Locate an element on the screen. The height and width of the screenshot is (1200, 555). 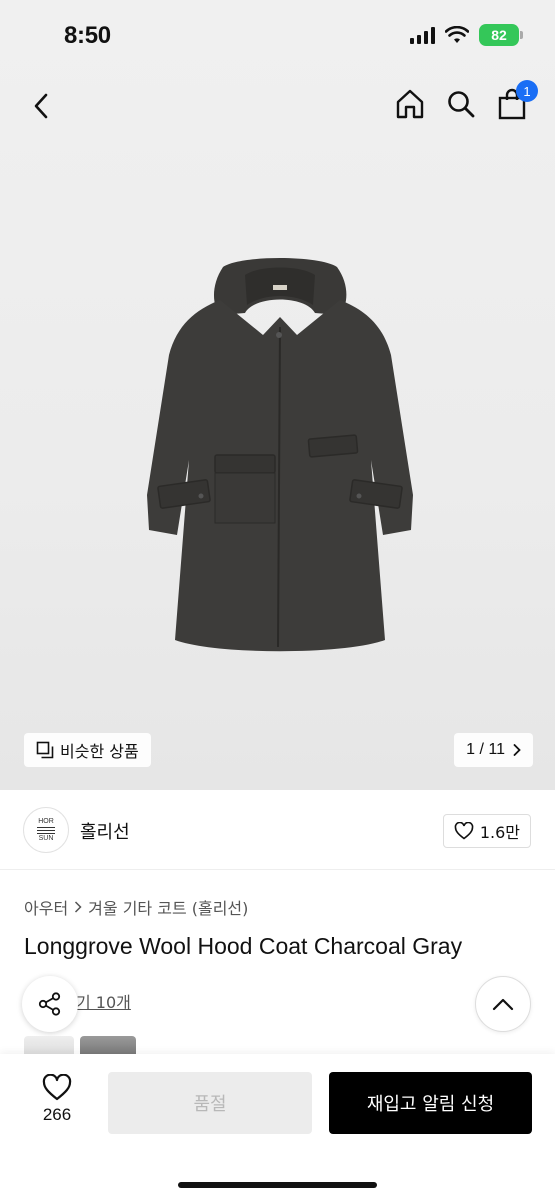
breadcrumb: 아우터 겨울 기타 코트 (홀리선) is located at coordinates (136, 907).